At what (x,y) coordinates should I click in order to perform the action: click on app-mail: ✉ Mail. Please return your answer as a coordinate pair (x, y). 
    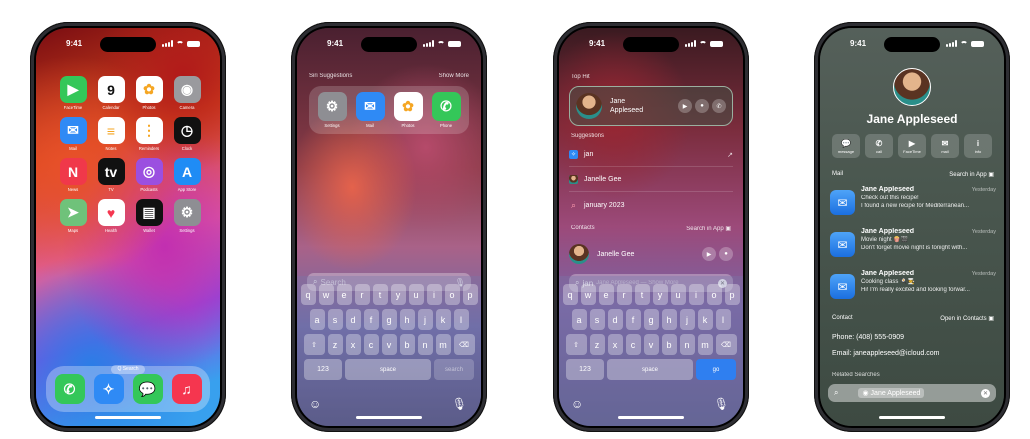
    Looking at the image, I should click on (73, 134).